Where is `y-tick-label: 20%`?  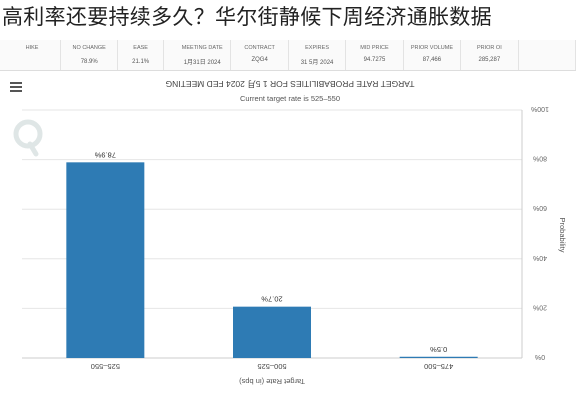 y-tick-label: 20% is located at coordinates (540, 306).